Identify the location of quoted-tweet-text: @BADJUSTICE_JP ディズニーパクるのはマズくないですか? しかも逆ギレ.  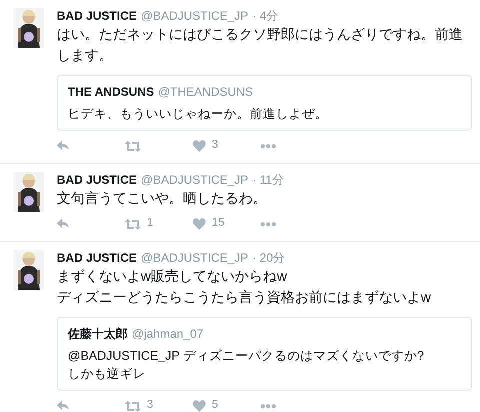
(247, 365).